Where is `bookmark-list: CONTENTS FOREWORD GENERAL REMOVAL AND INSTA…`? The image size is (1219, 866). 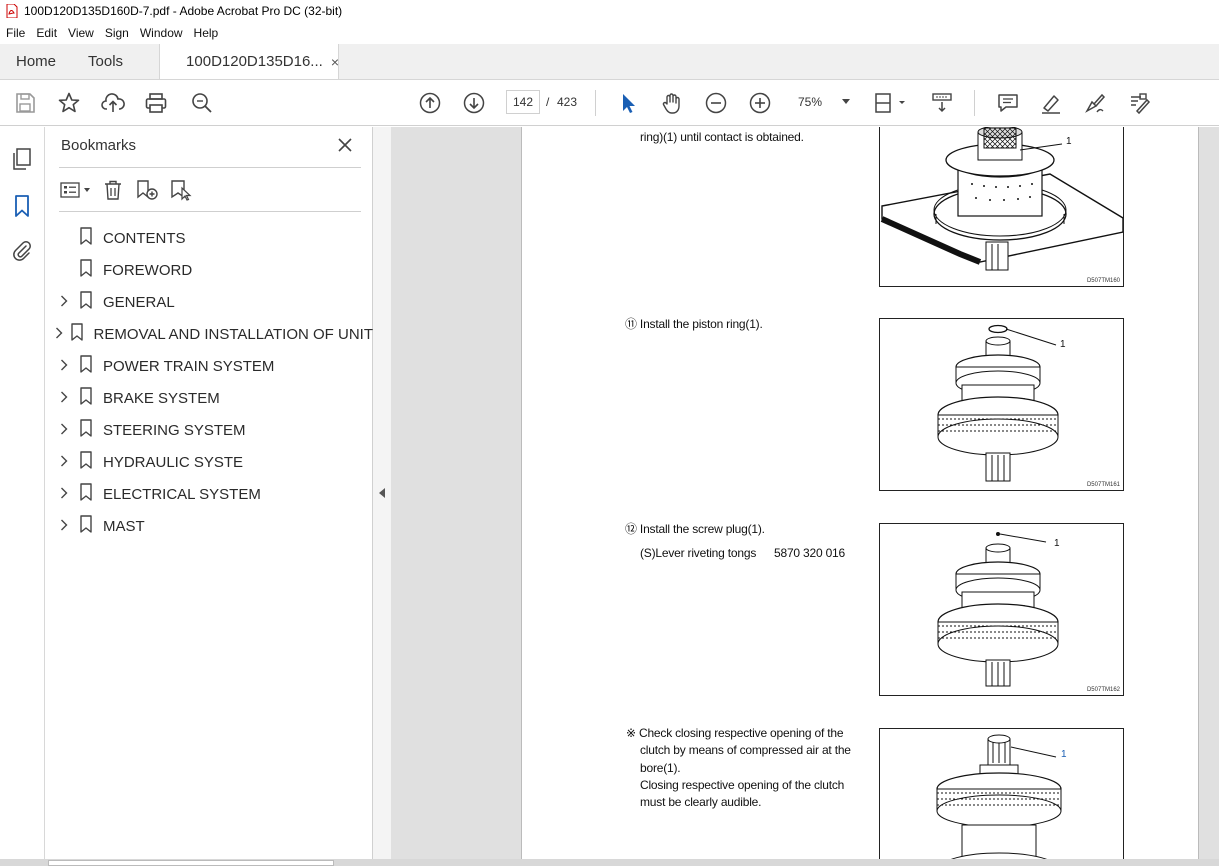
bookmark-list: CONTENTS FOREWORD GENERAL REMOVAL AND INSTA… is located at coordinates (209, 382).